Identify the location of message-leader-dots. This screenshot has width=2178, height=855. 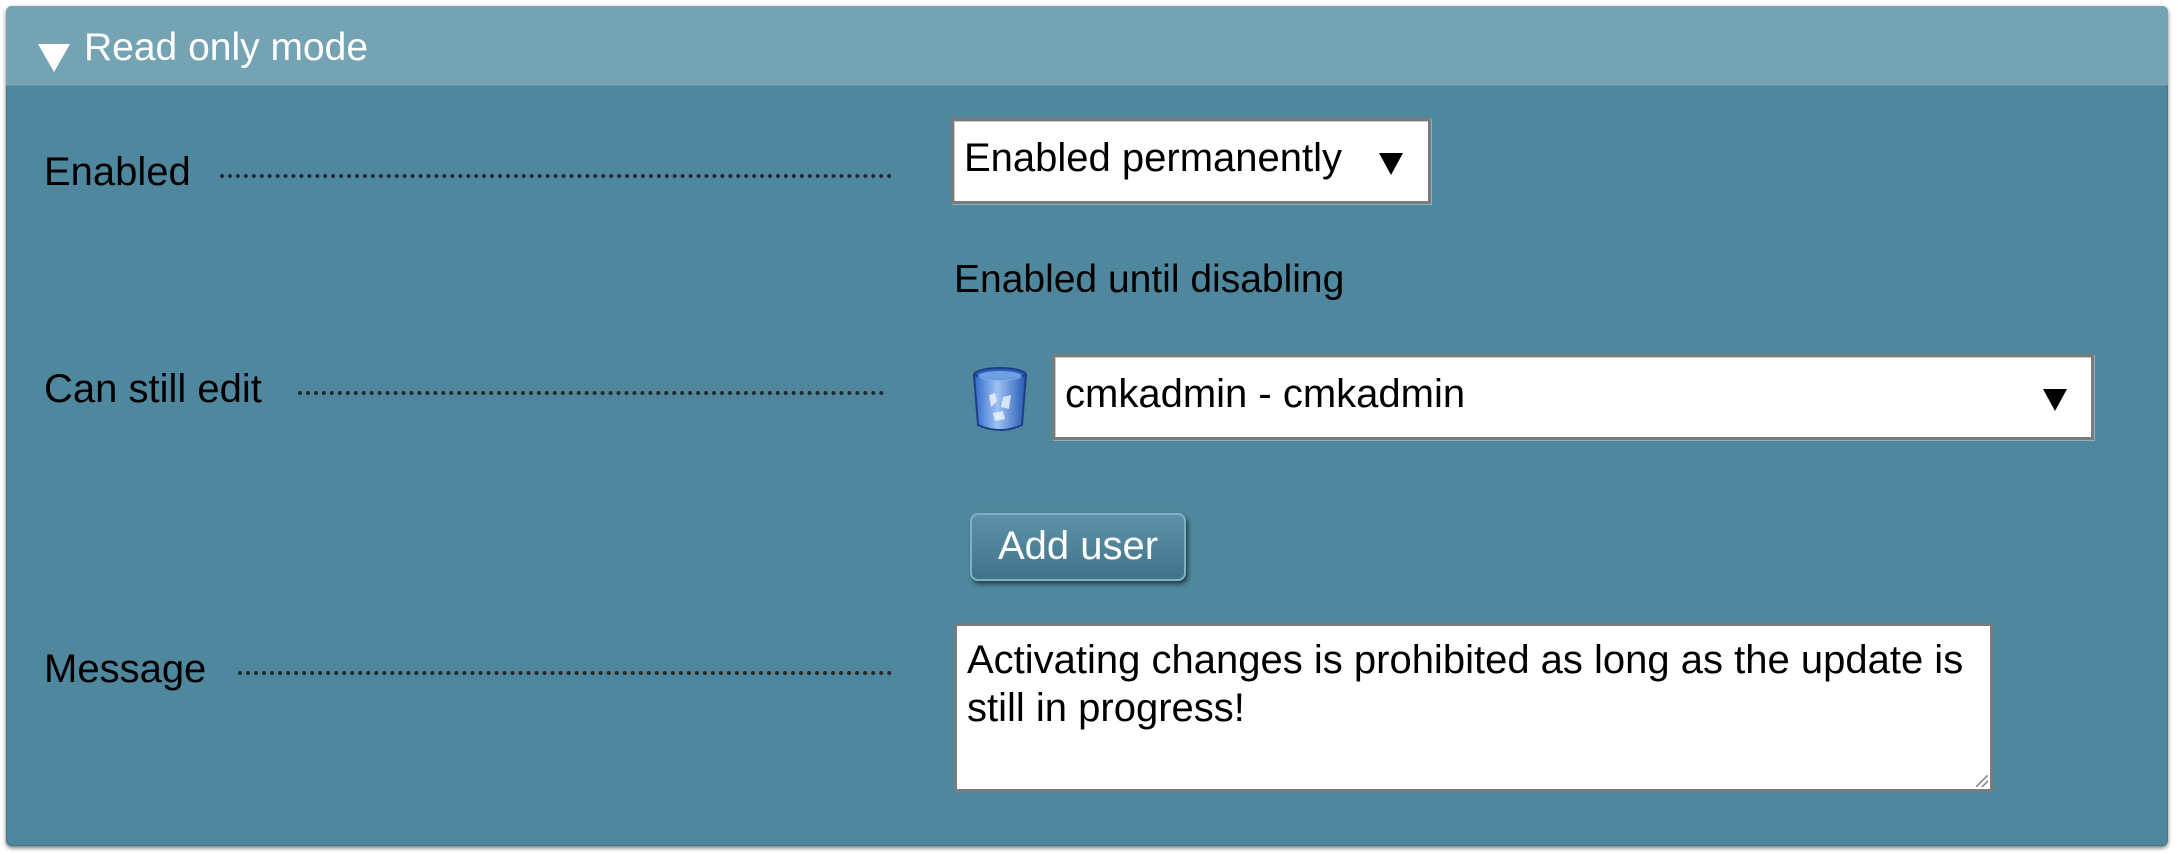
(565, 673).